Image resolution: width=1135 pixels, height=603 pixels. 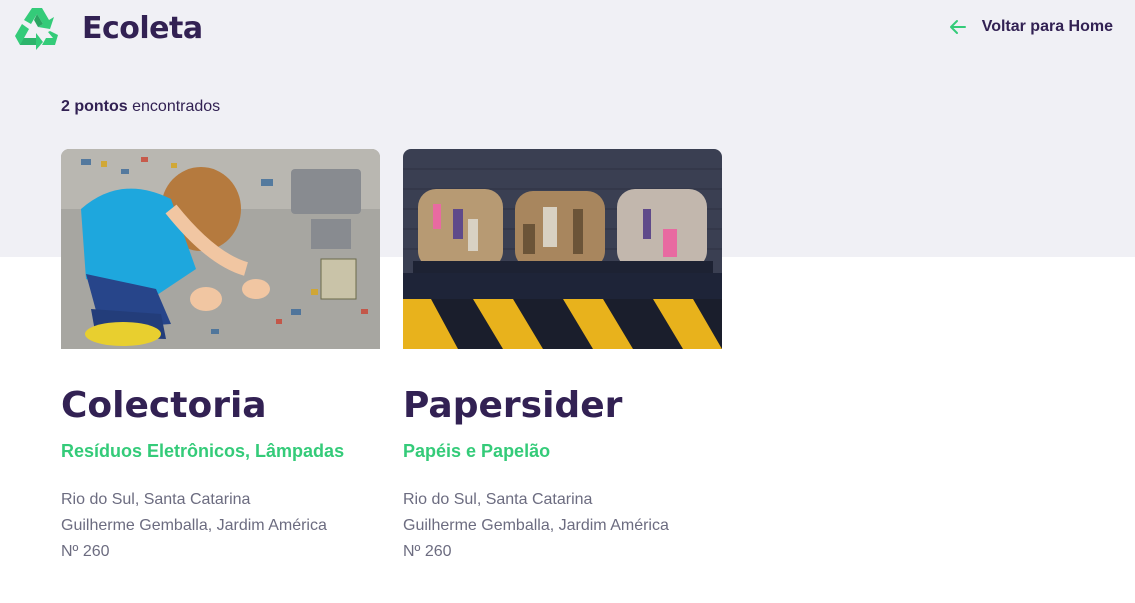 I want to click on results-count: 2 pontos encontrados, so click(x=140, y=107).